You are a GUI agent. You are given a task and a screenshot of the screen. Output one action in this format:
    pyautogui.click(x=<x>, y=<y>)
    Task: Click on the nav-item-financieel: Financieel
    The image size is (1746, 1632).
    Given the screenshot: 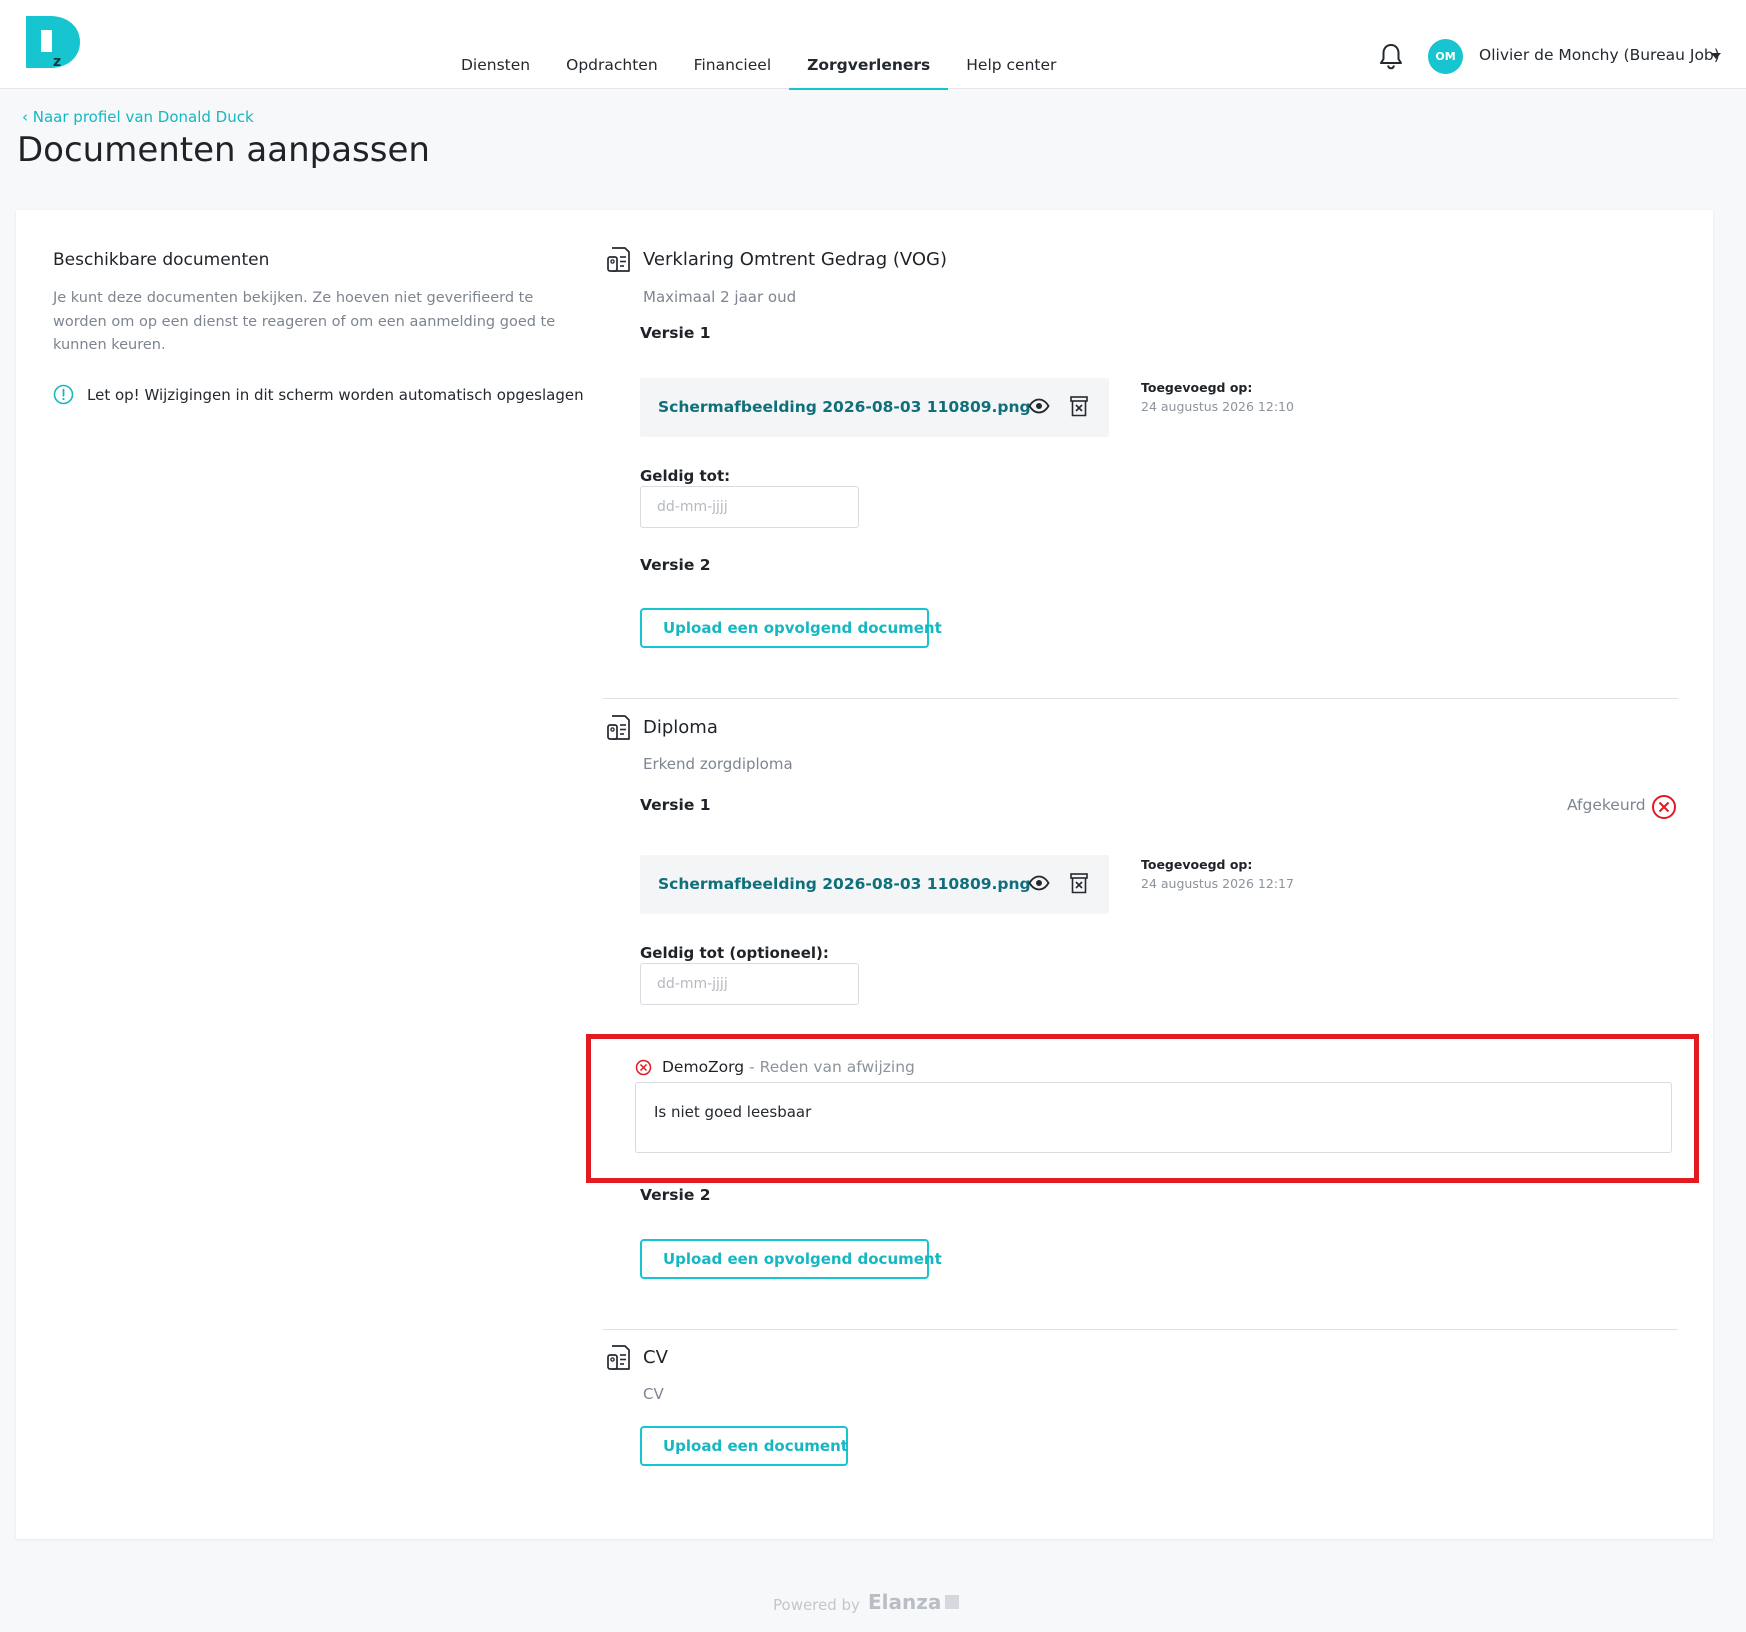 What is the action you would take?
    pyautogui.click(x=732, y=69)
    